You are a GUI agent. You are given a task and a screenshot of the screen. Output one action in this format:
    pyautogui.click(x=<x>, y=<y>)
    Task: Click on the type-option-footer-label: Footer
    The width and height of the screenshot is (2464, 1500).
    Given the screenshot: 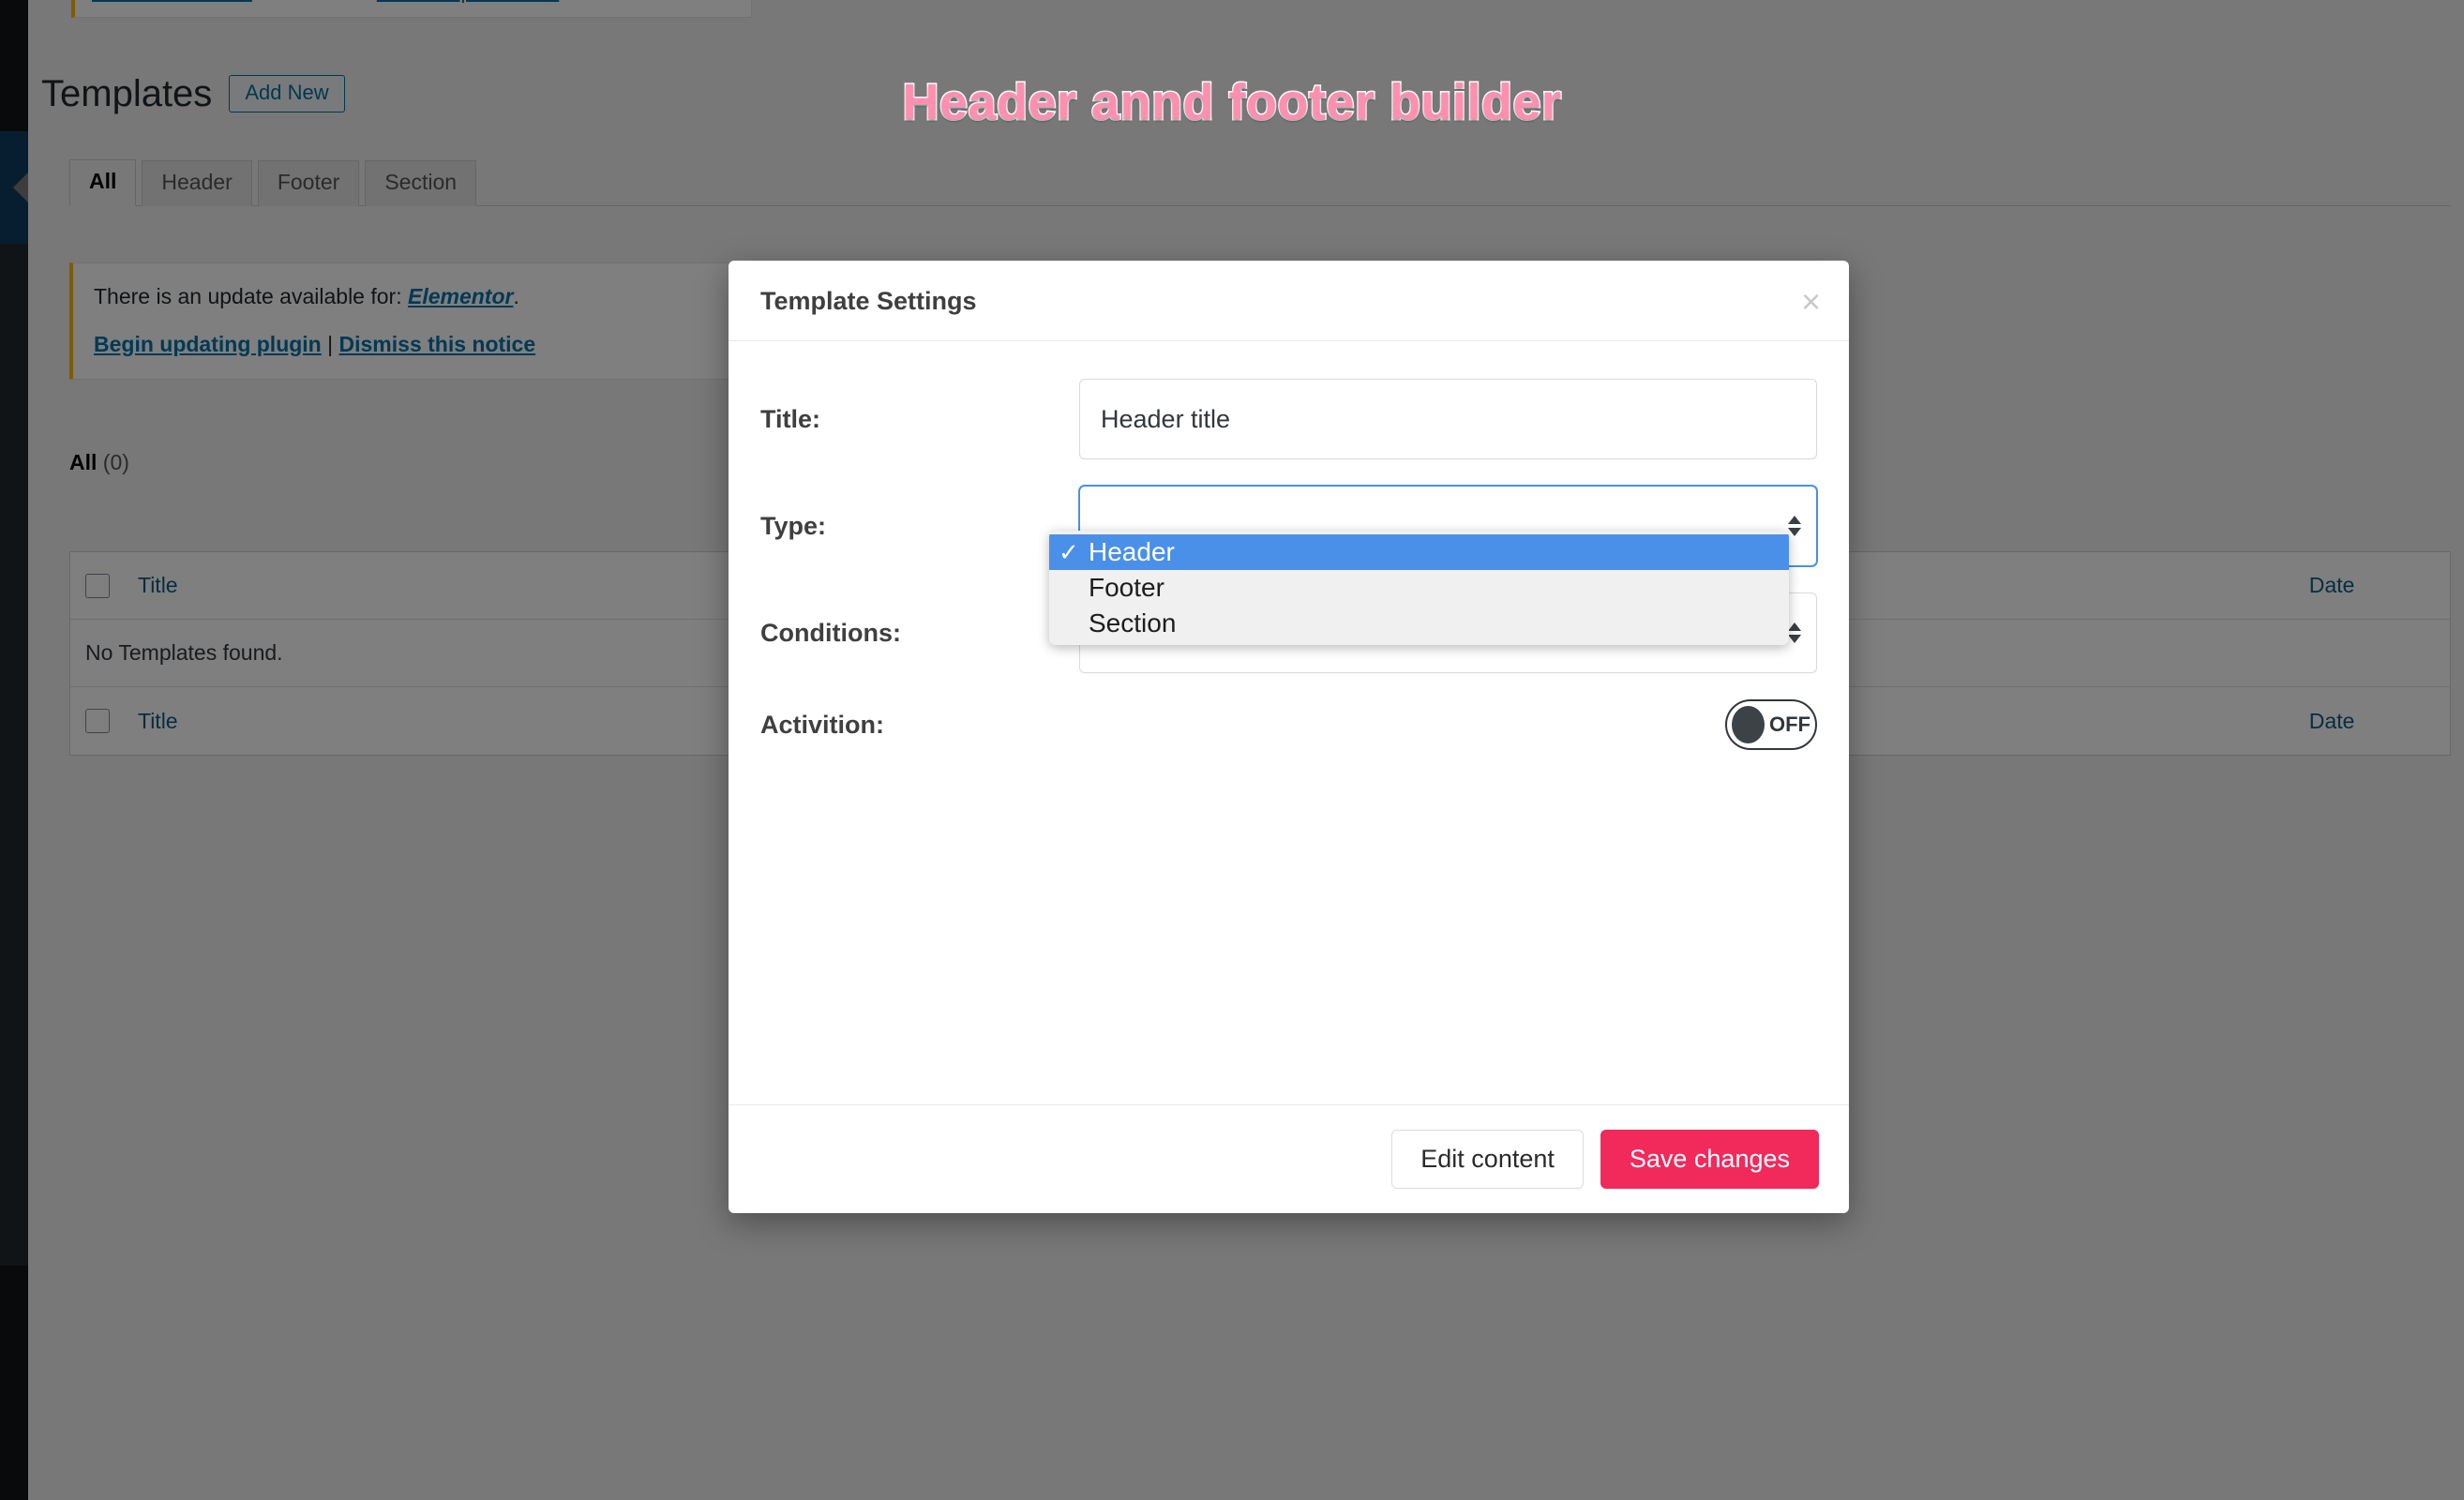 What is the action you would take?
    pyautogui.click(x=1126, y=587)
    